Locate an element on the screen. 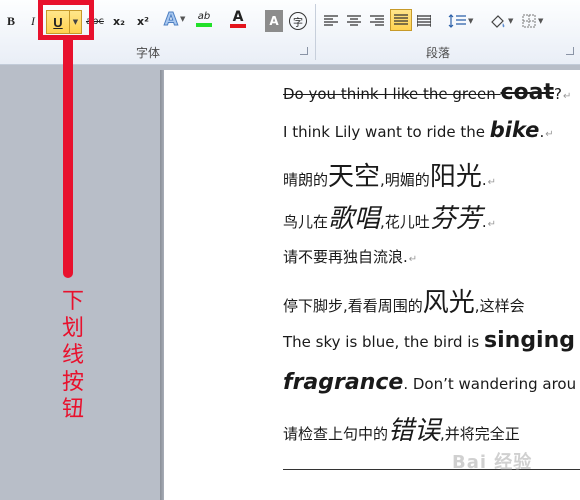 The image size is (580, 500). emphasis-word: coat is located at coordinates (527, 92).